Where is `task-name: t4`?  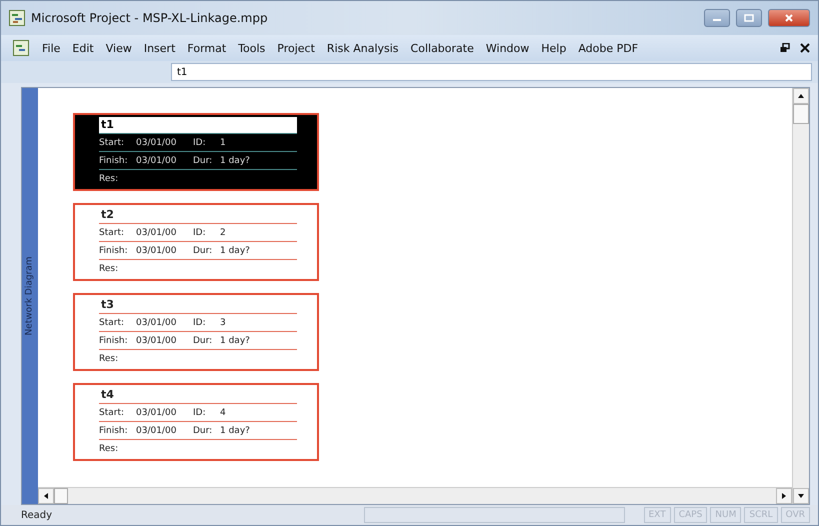 task-name: t4 is located at coordinates (198, 395).